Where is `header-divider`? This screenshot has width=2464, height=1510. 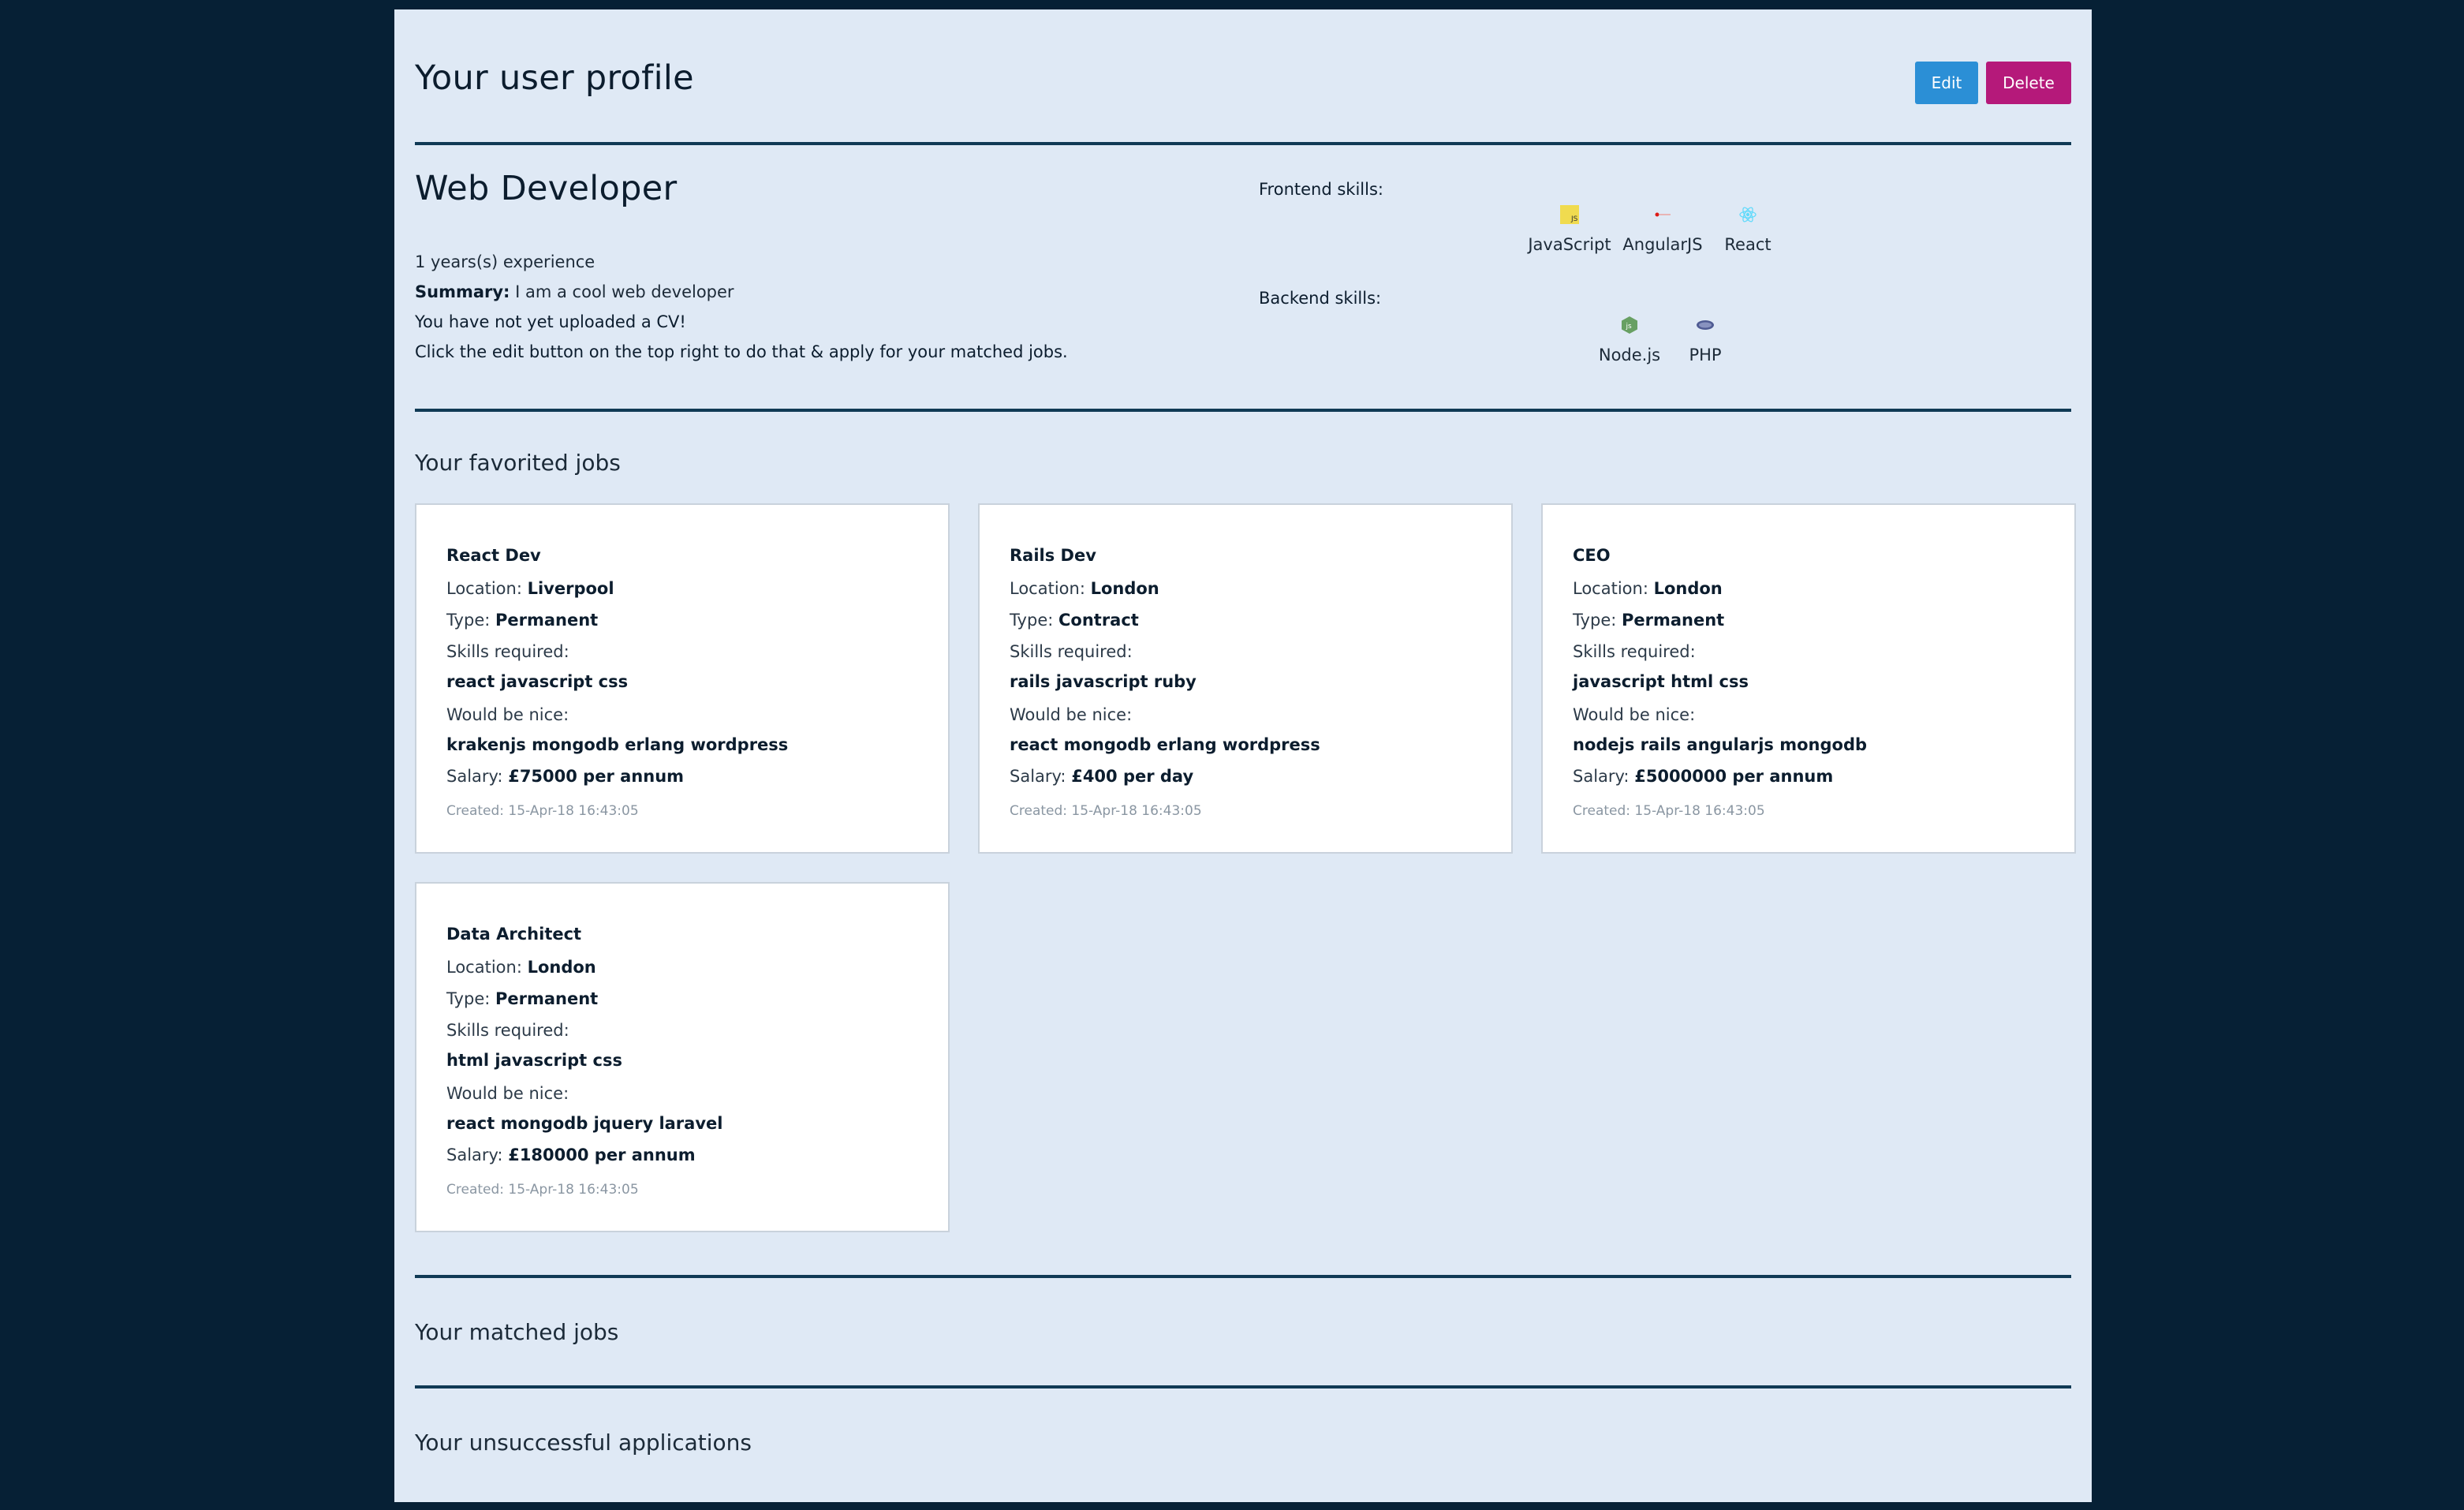
header-divider is located at coordinates (1243, 143).